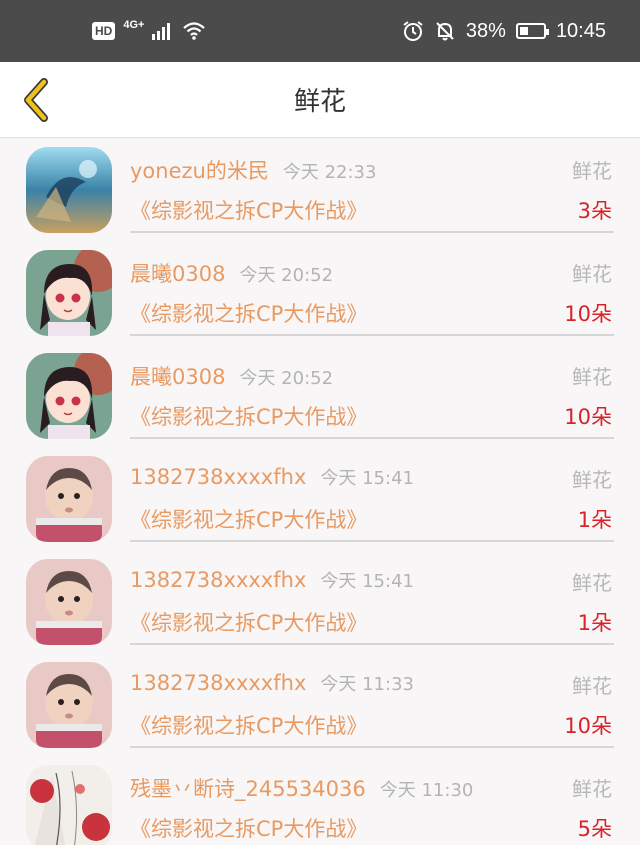  Describe the element at coordinates (426, 790) in the screenshot. I see `gift-time: 今天 11:30` at that location.